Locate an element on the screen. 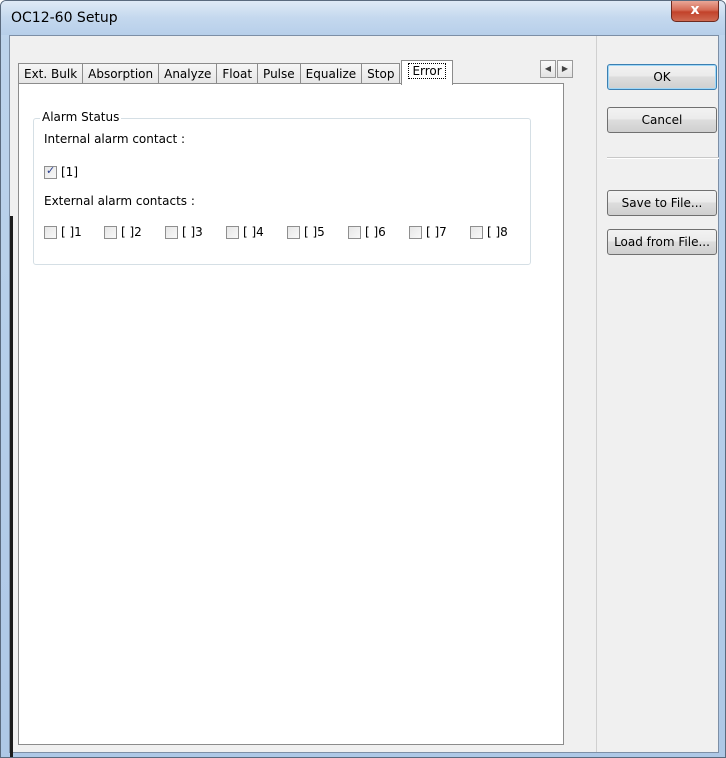  tab-pulse: Pulse is located at coordinates (279, 74).